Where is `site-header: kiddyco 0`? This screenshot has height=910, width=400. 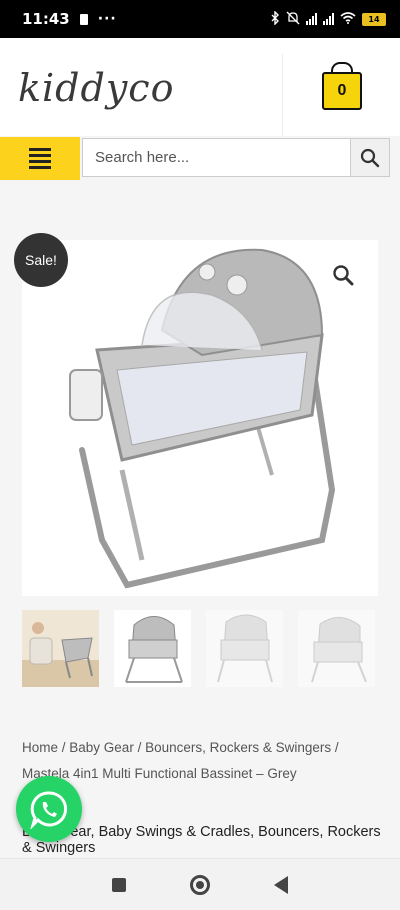 site-header: kiddyco 0 is located at coordinates (200, 87).